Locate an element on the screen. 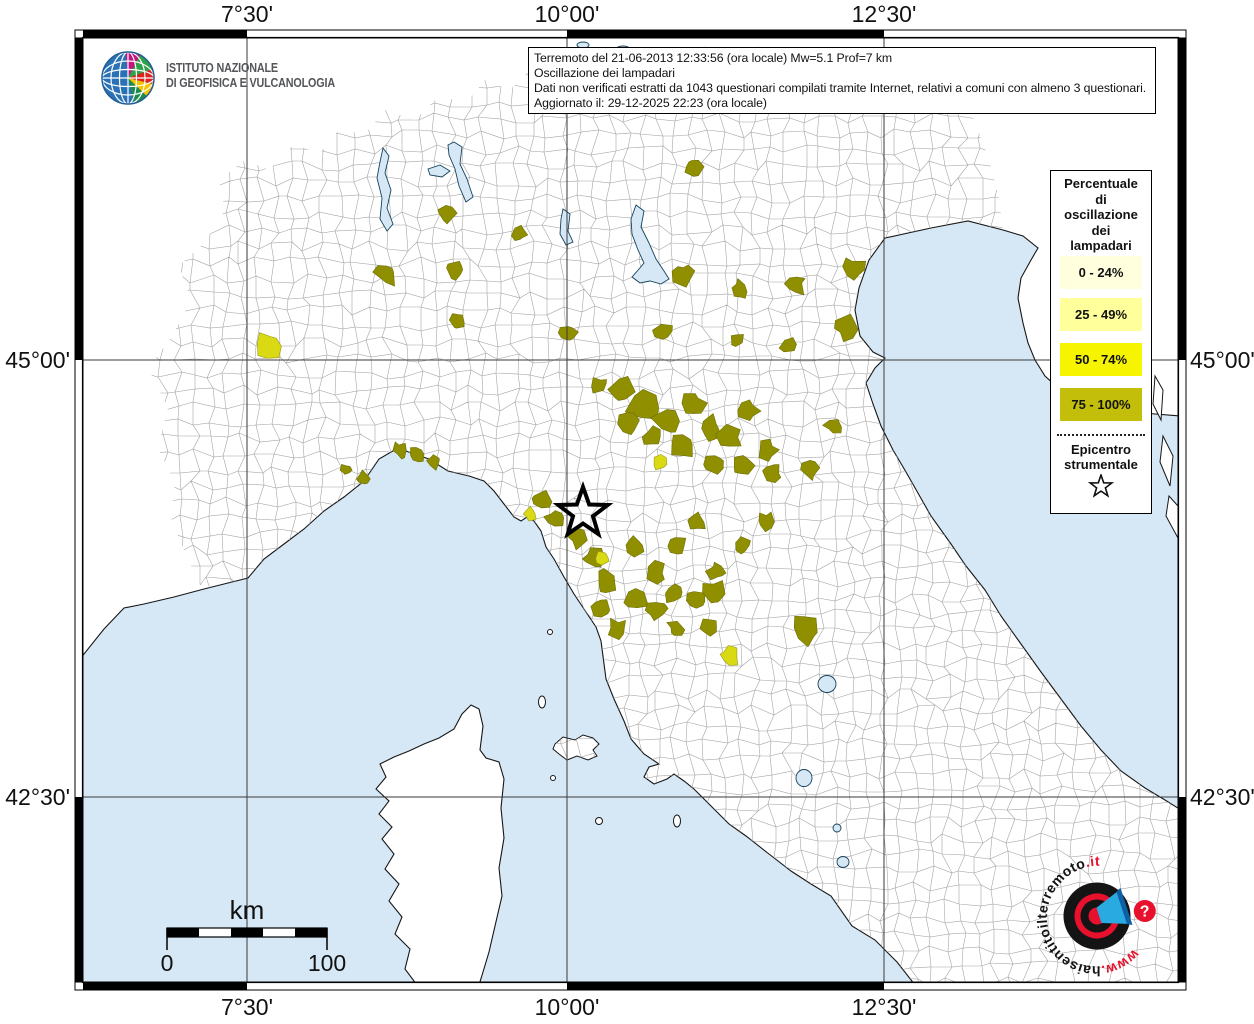 Image resolution: width=1254 pixels, height=1024 pixels. ingv-globe-icon is located at coordinates (128, 78).